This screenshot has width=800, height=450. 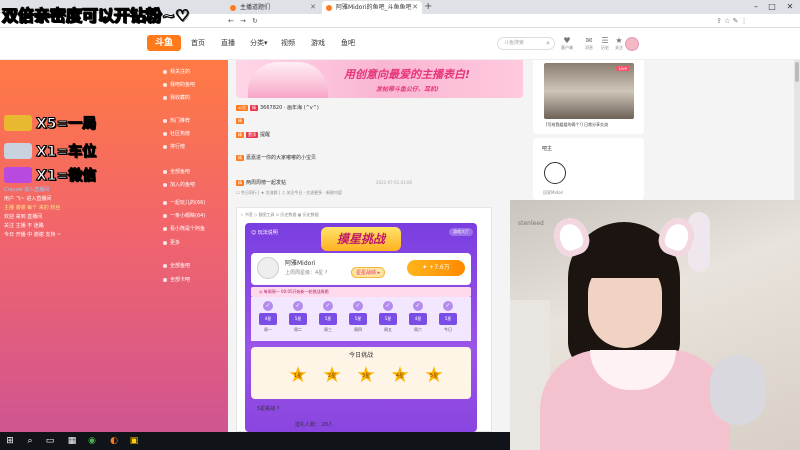 I want to click on video-caption: [写给我姐姐的两个!] 日常分享交流, so click(x=577, y=125).